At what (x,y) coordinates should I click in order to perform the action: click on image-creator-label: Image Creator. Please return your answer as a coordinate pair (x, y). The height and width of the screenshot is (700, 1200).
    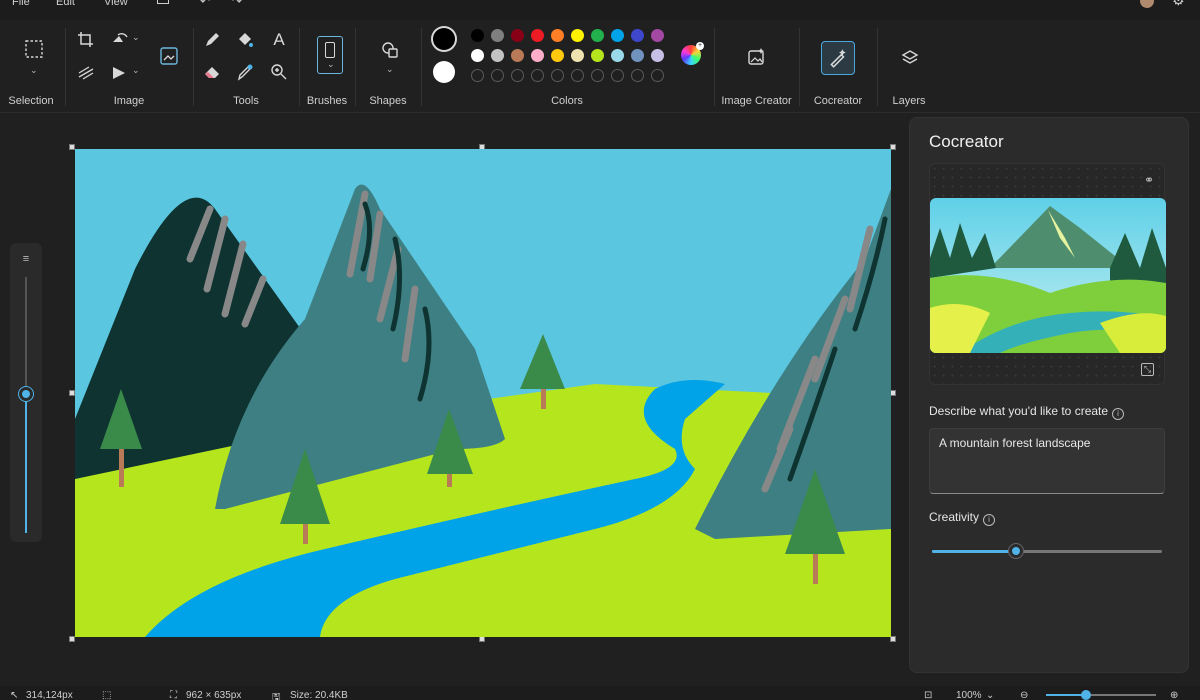
    Looking at the image, I should click on (756, 101).